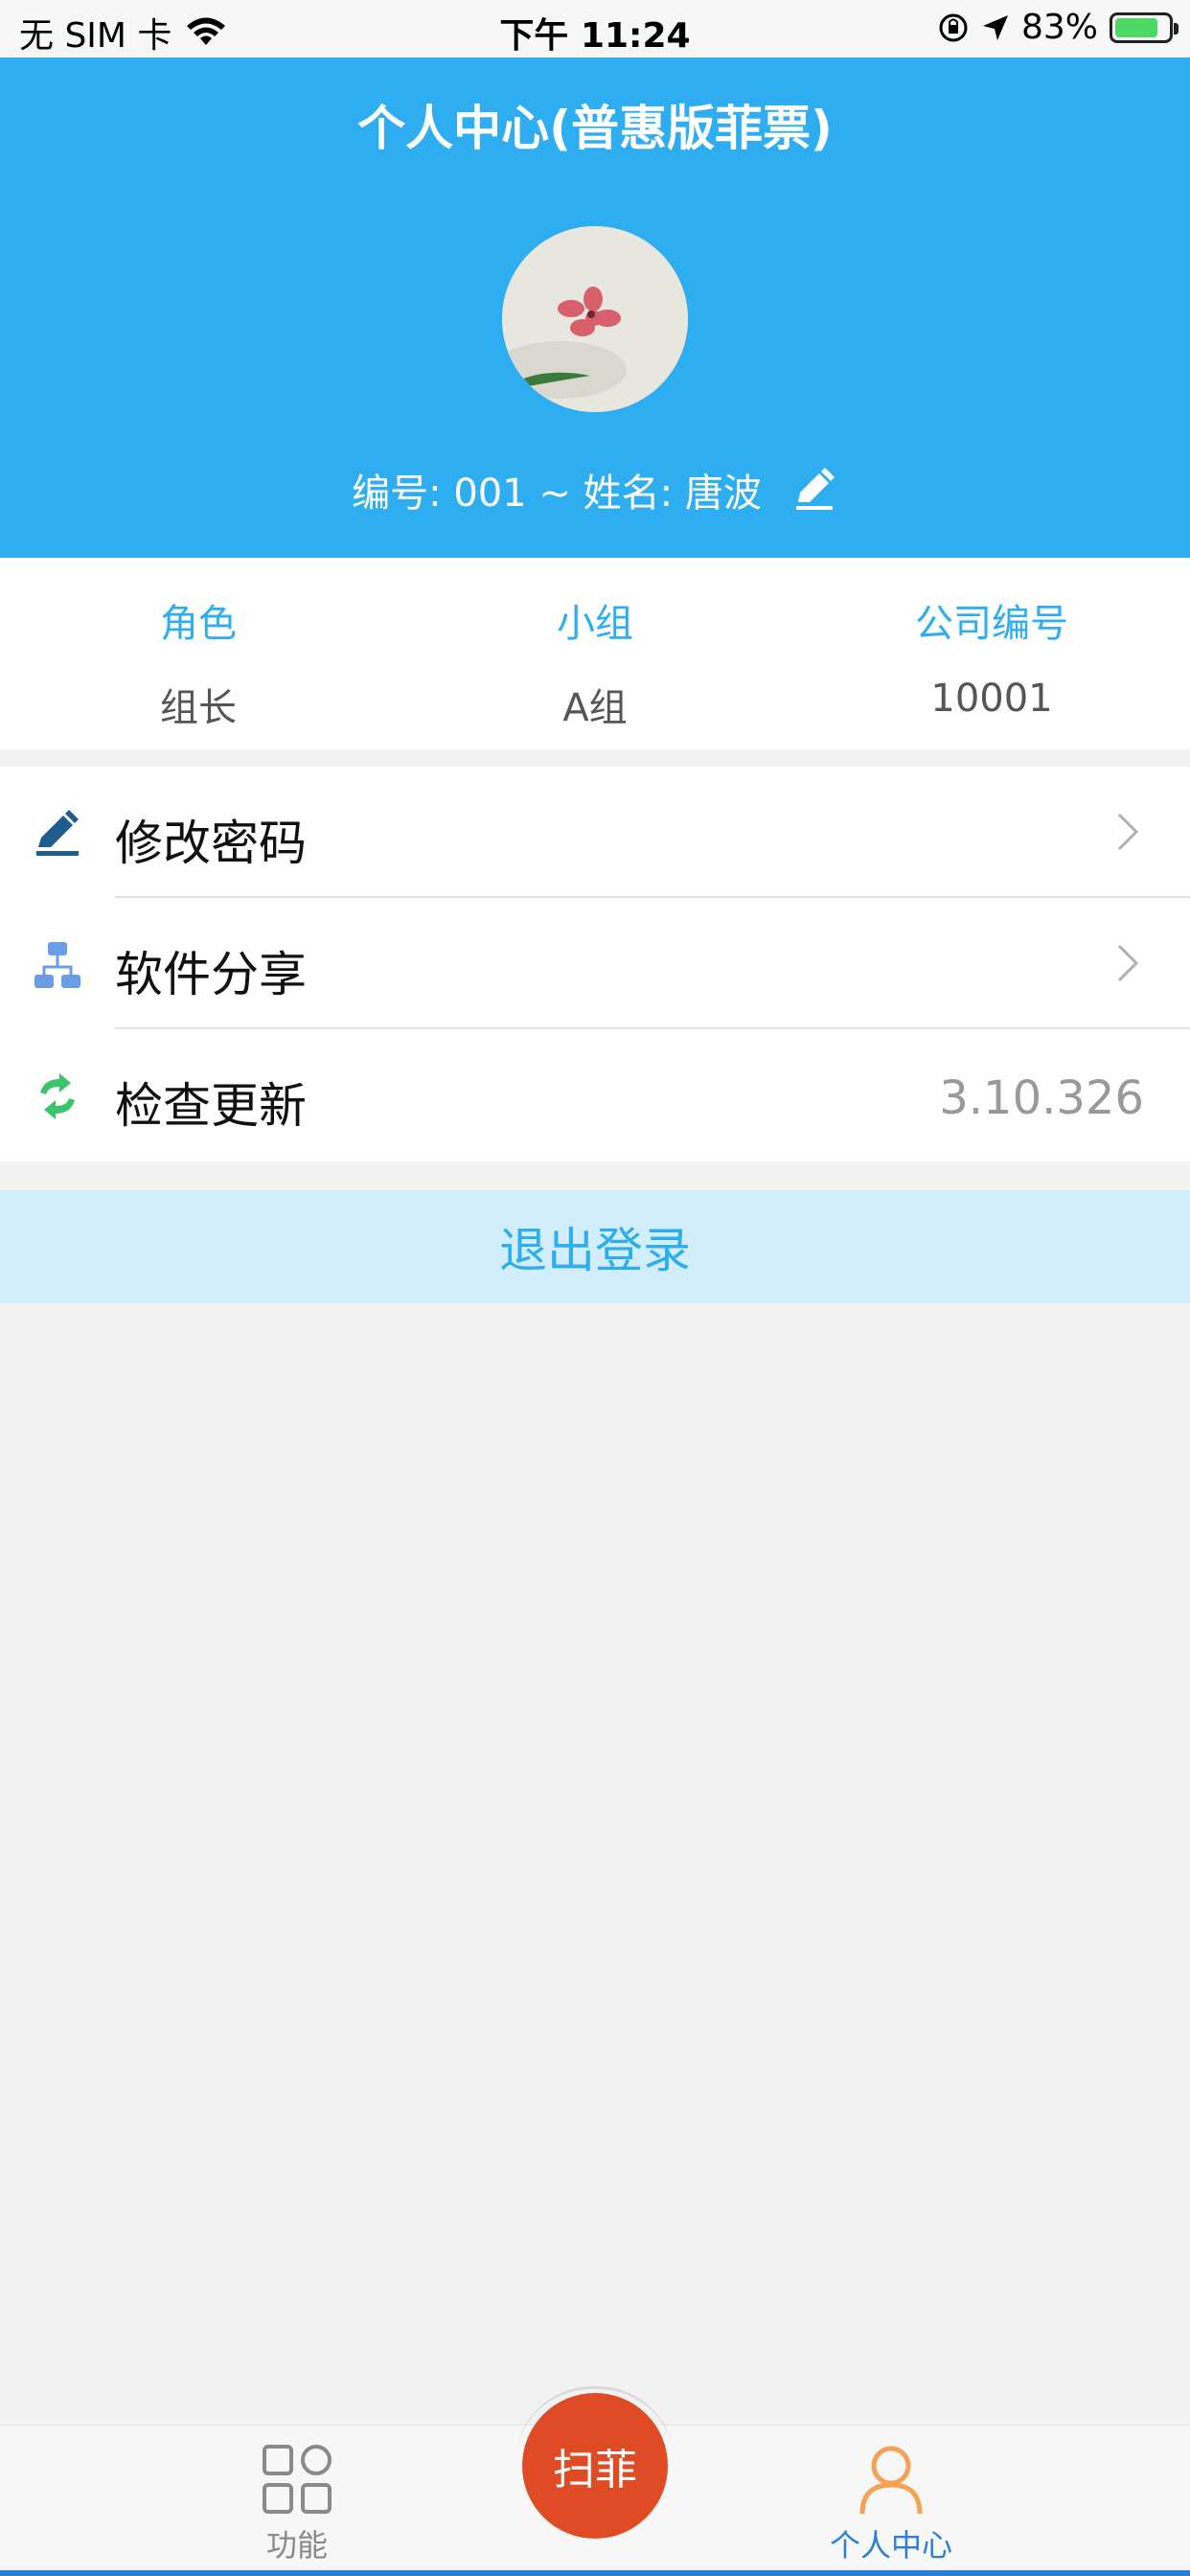 This screenshot has width=1190, height=2576. What do you see at coordinates (953, 27) in the screenshot?
I see `orientation-lock-icon` at bounding box center [953, 27].